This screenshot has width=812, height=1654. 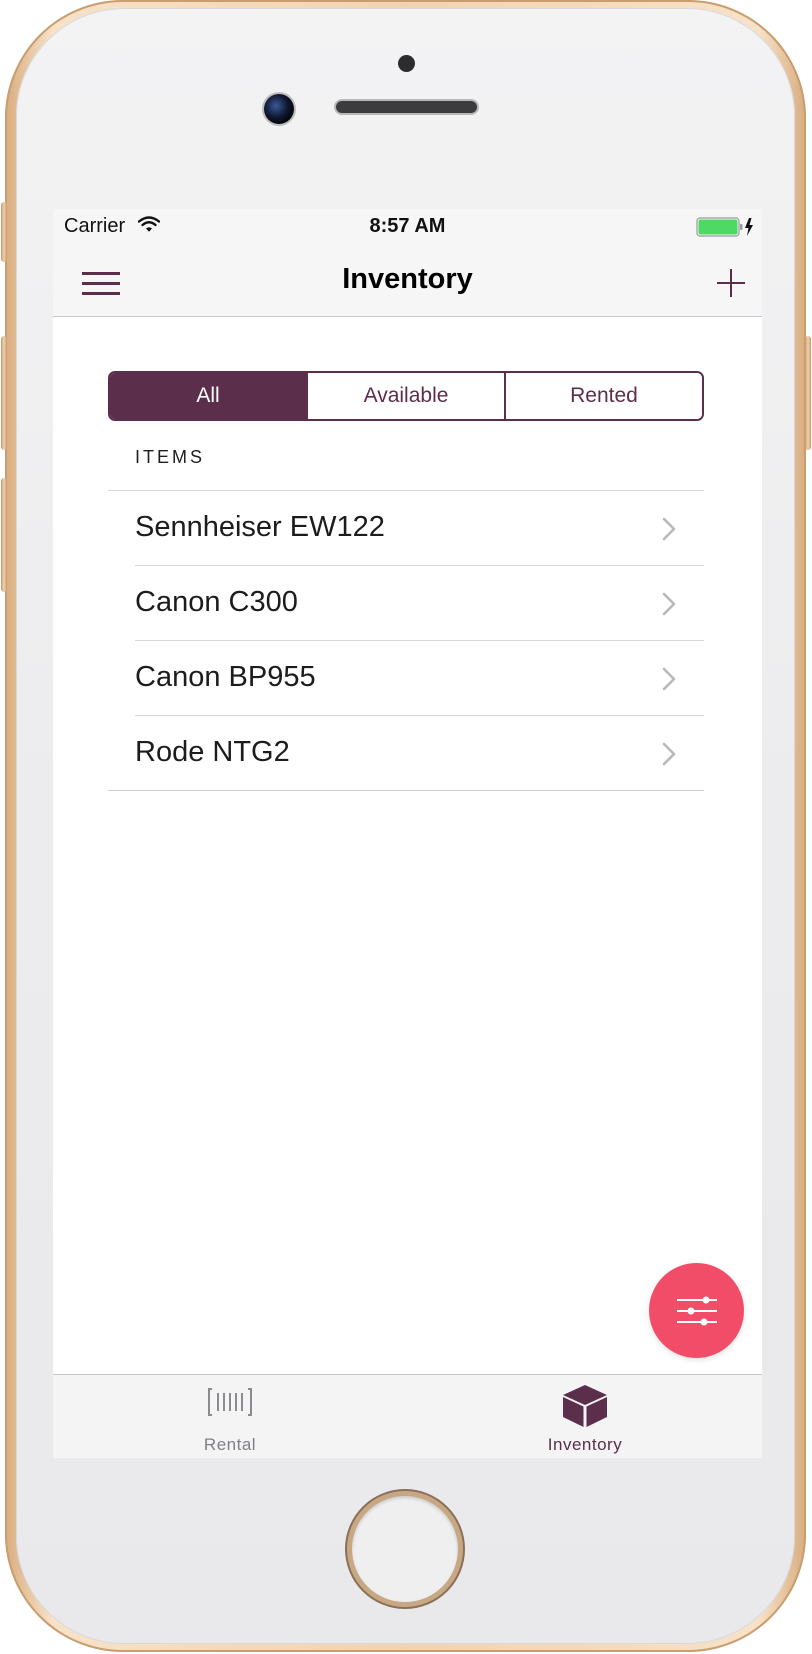 I want to click on list-item: Sennheiser EW122, so click(x=406, y=528).